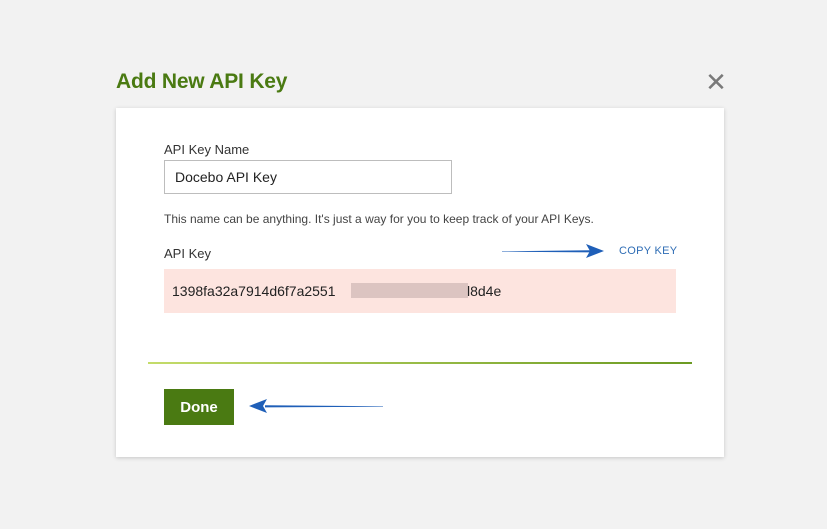  What do you see at coordinates (254, 291) in the screenshot?
I see `api-key-prefix: 1398fa32a7914d6f7a2551` at bounding box center [254, 291].